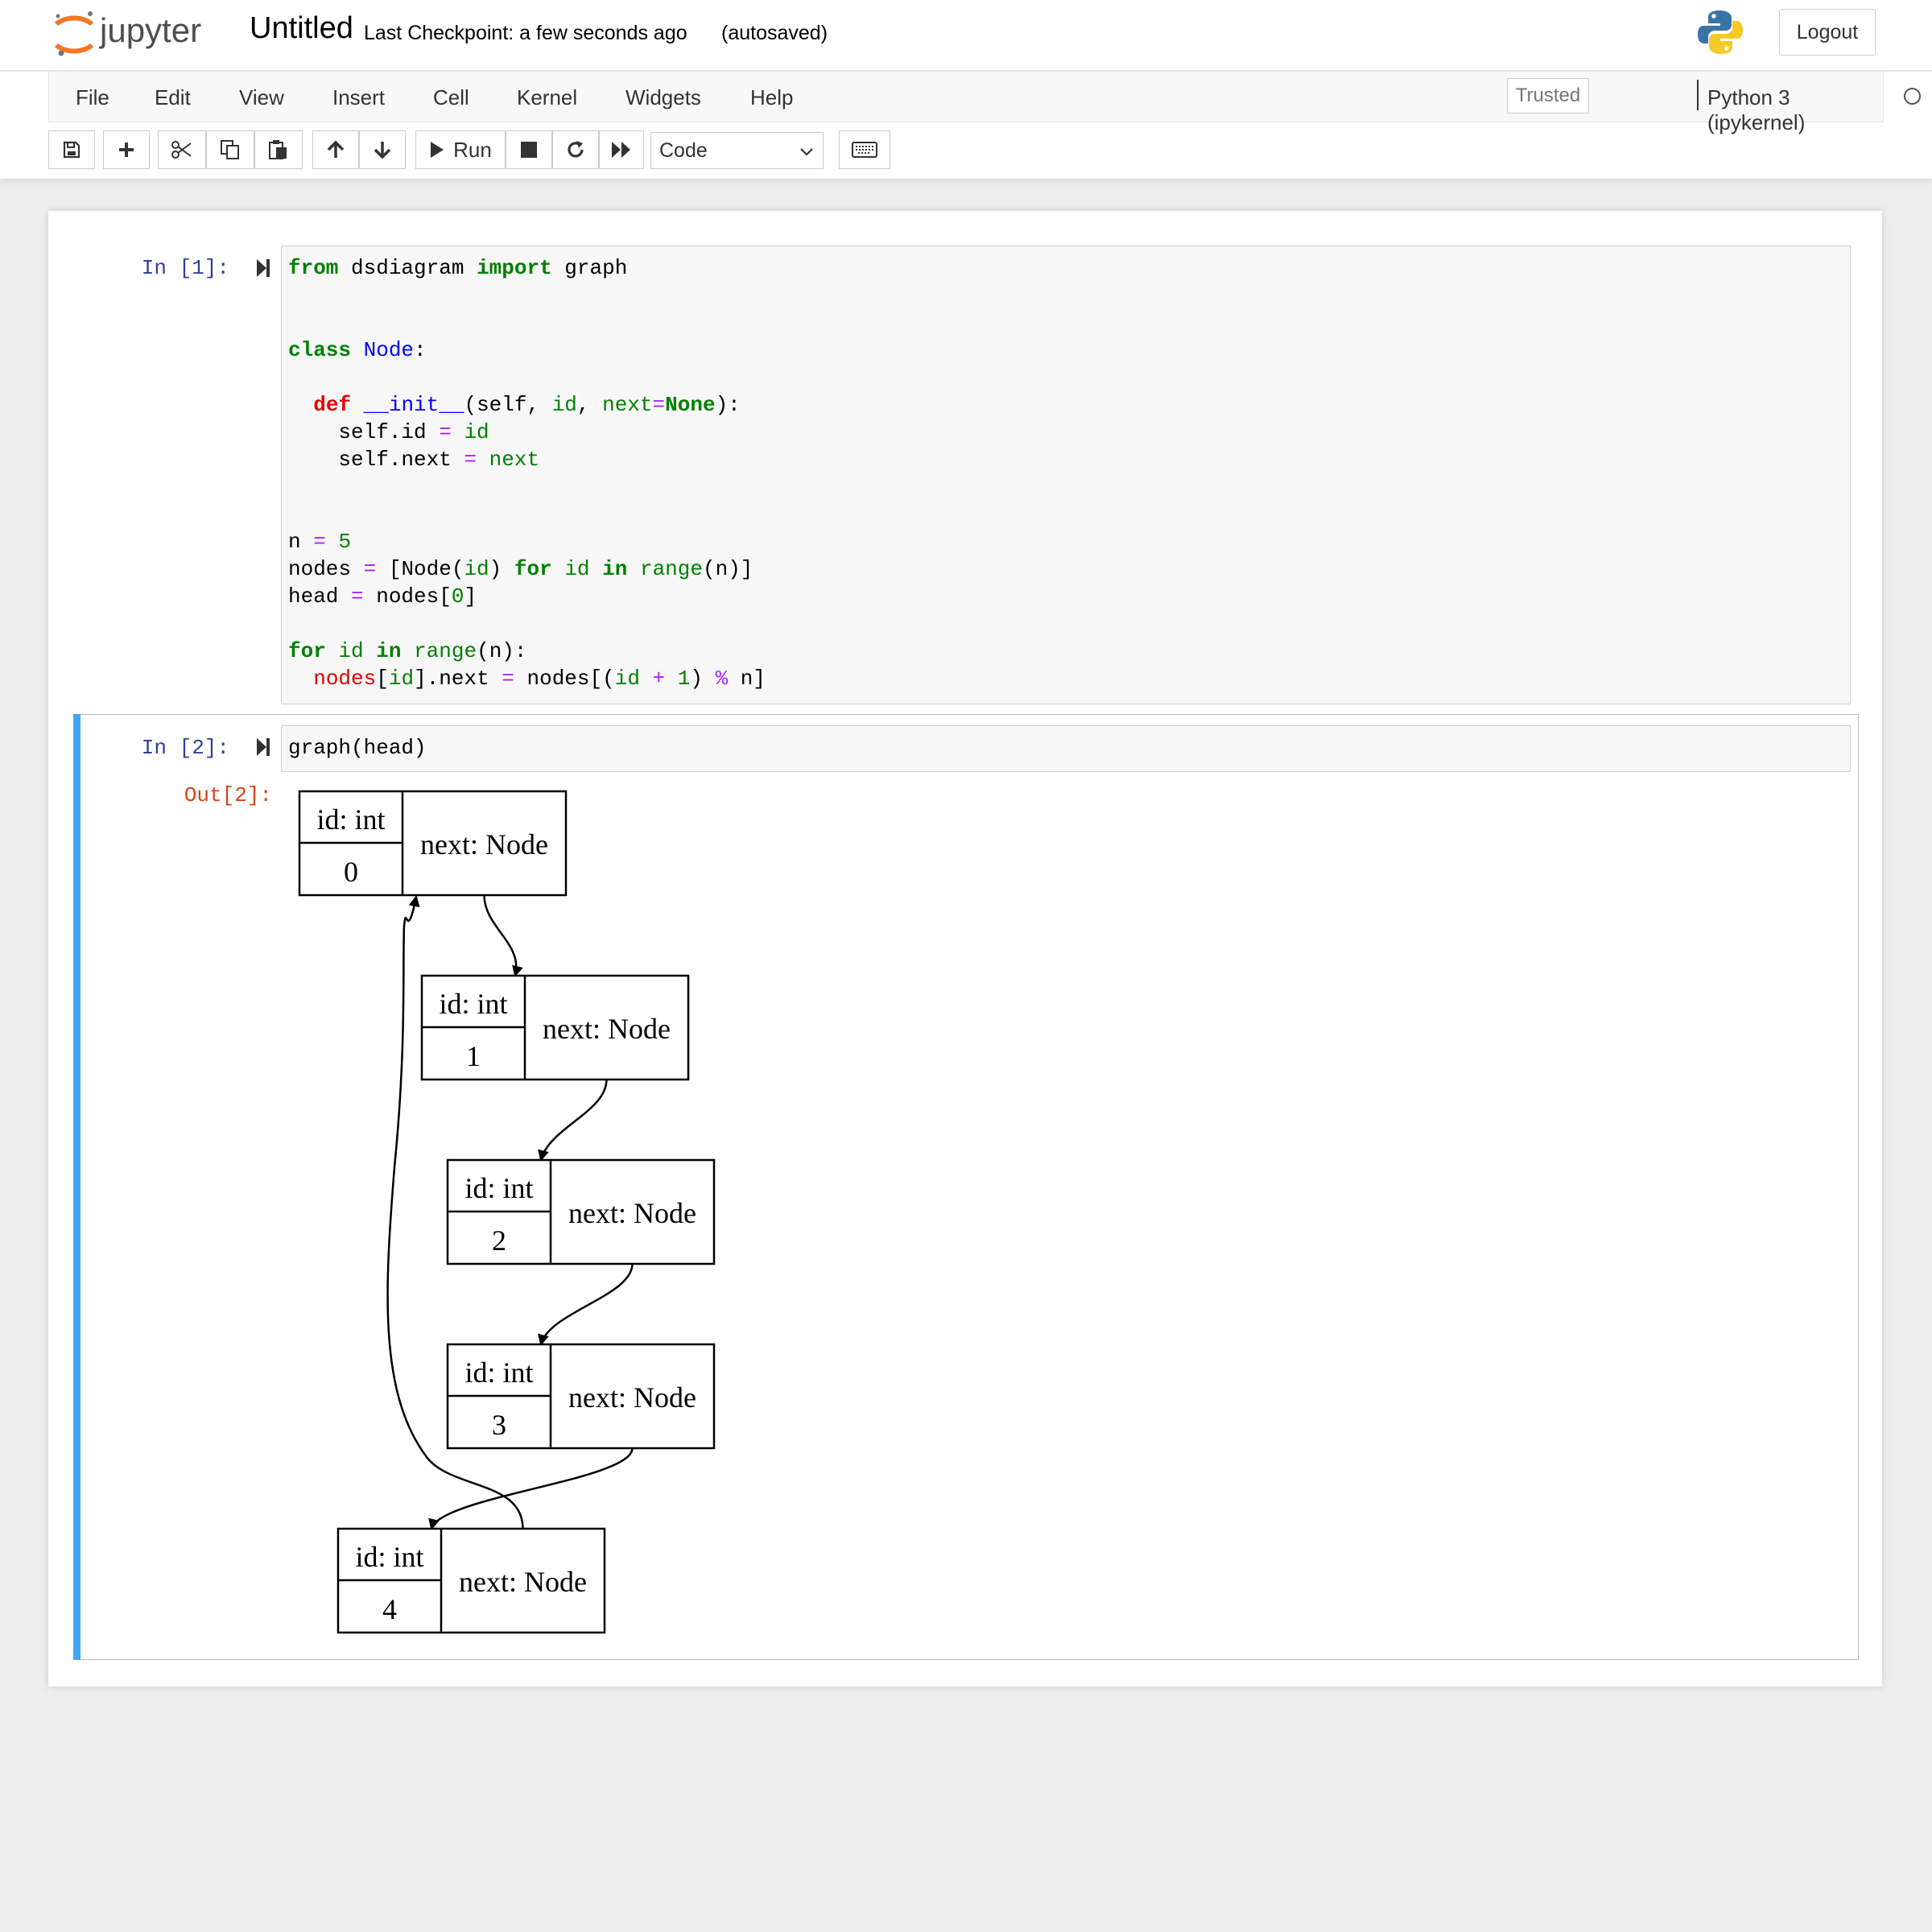  What do you see at coordinates (473, 1056) in the screenshot?
I see `node-id-value: 1` at bounding box center [473, 1056].